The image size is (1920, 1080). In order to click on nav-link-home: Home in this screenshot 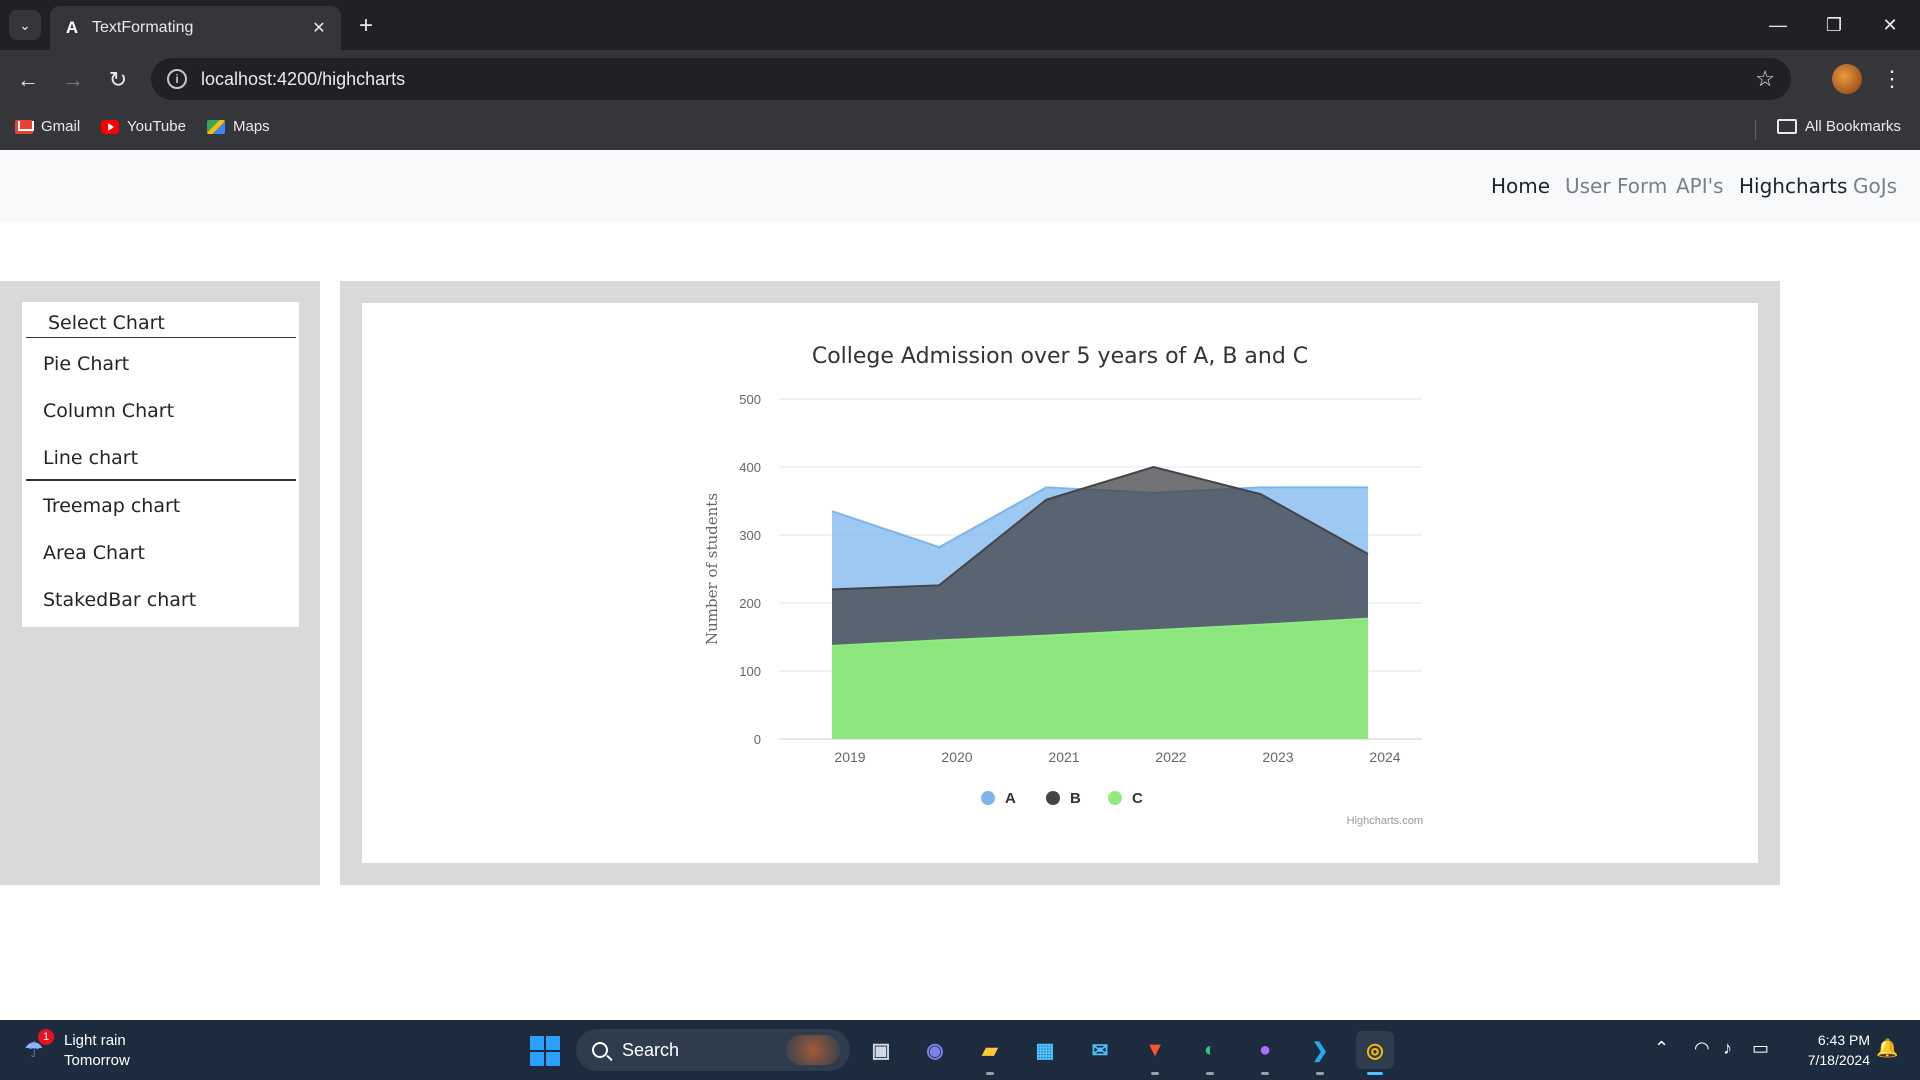, I will do `click(1520, 186)`.